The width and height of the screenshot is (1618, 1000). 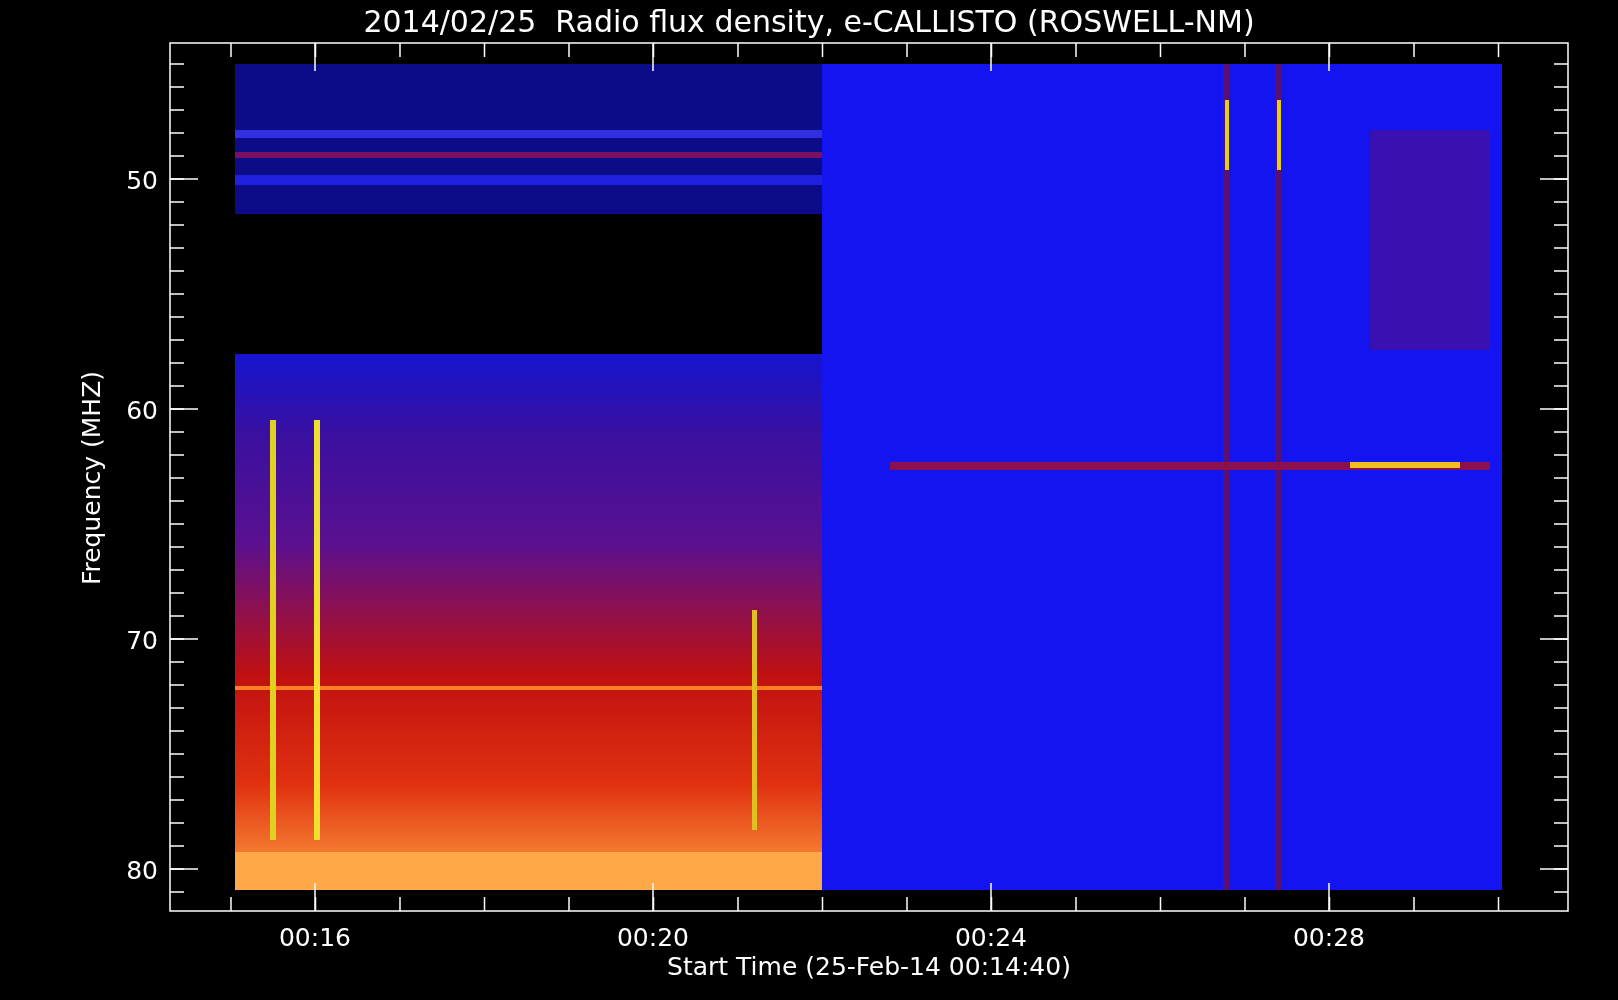 I want to click on y-axis-label: Frequency (MHZ), so click(x=91, y=478).